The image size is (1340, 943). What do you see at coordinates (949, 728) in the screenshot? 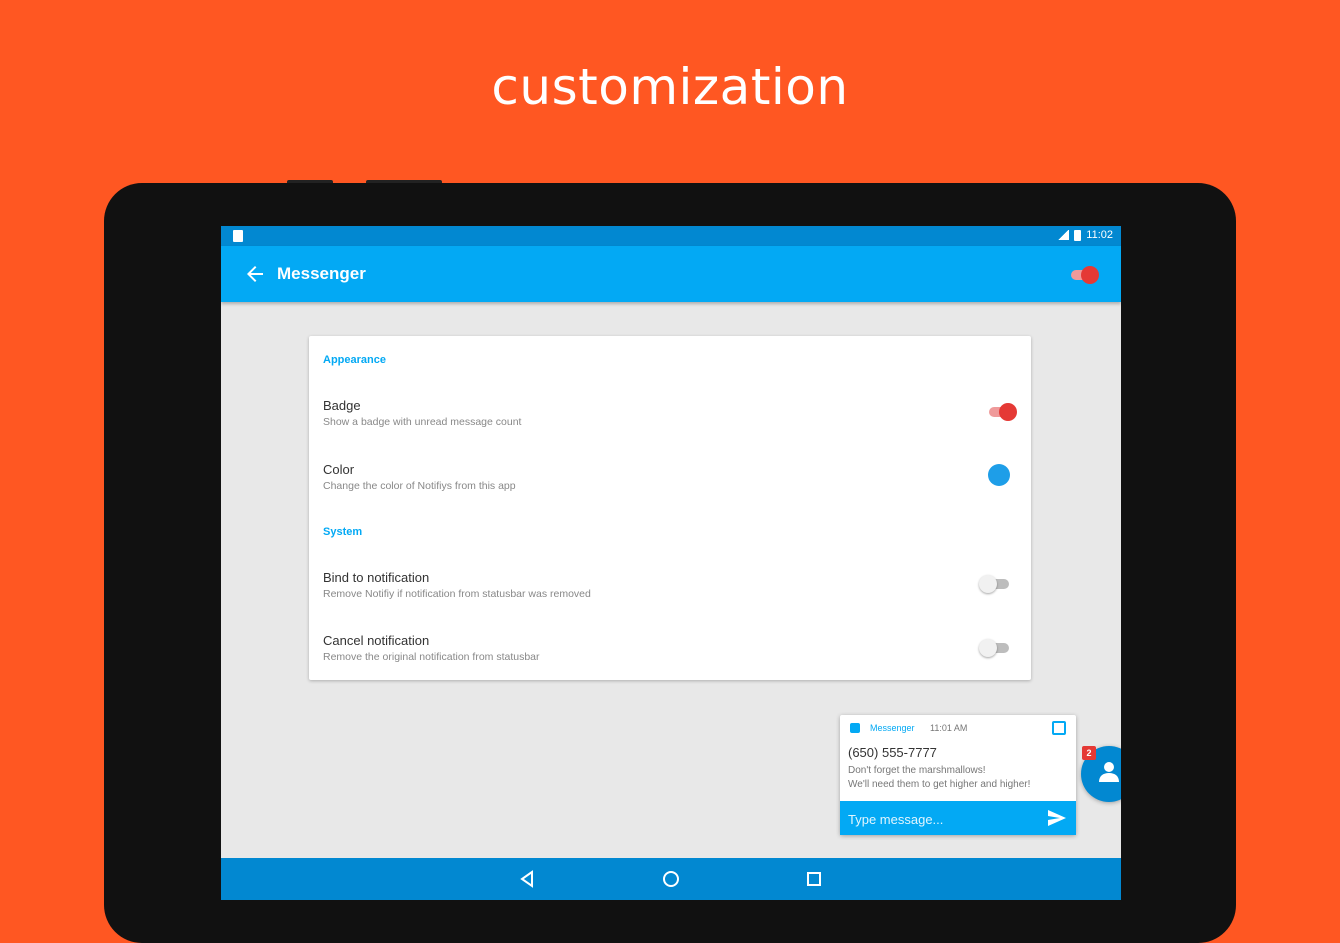
I see `notification-time: 11:01 AM` at bounding box center [949, 728].